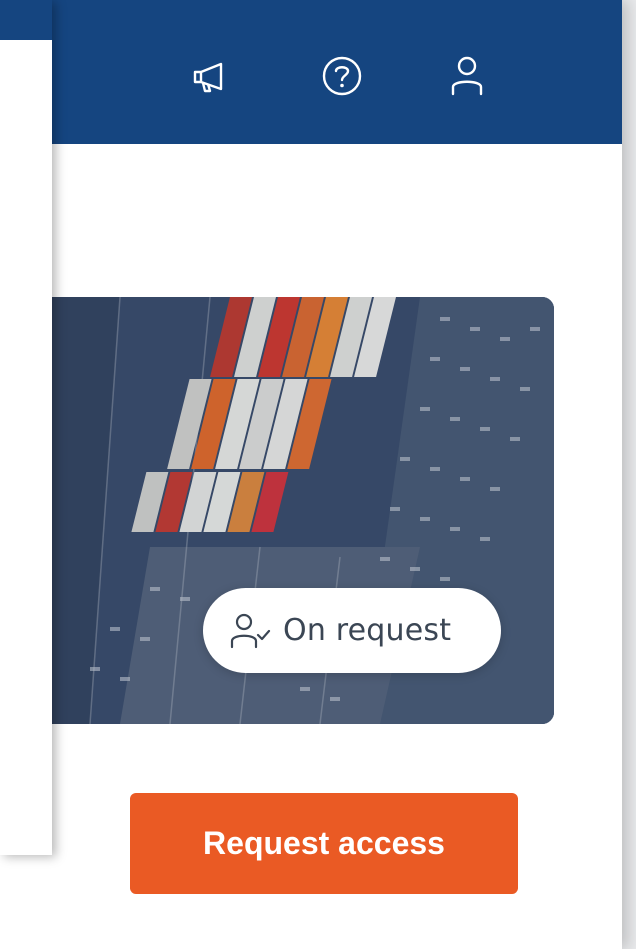  I want to click on account-button, so click(467, 76).